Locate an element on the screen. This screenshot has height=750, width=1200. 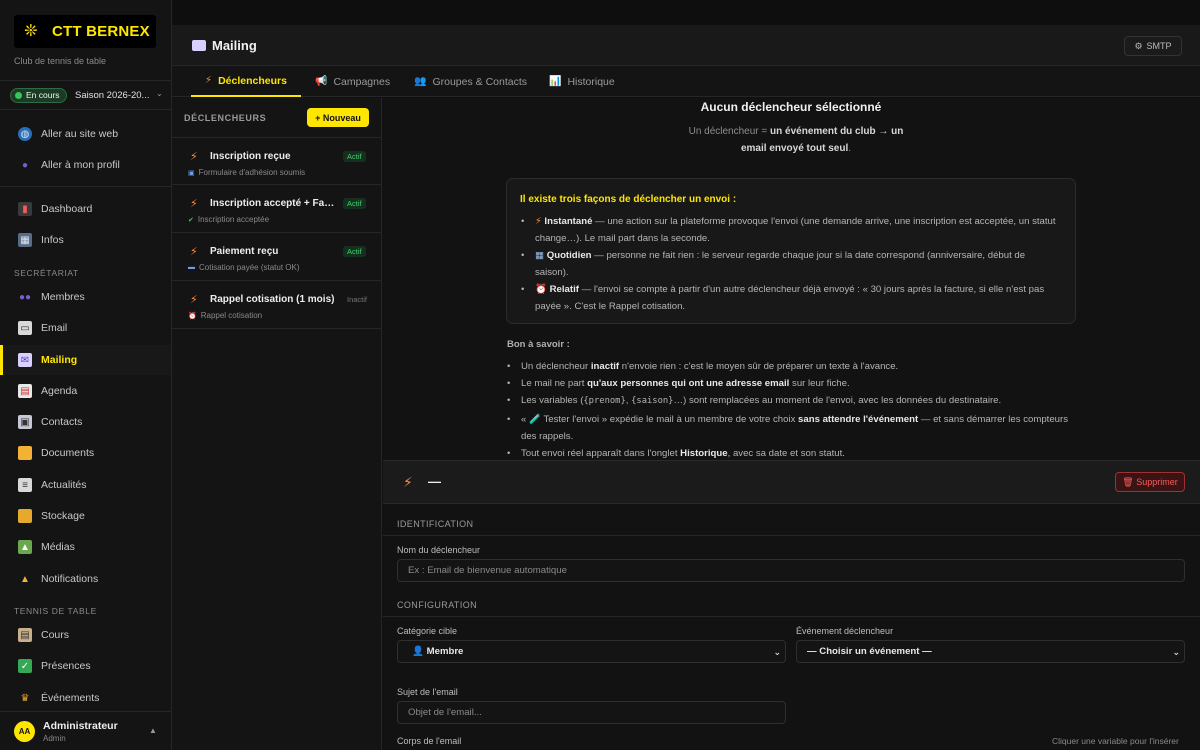
tip-emphasis: inactif is located at coordinates (605, 366).